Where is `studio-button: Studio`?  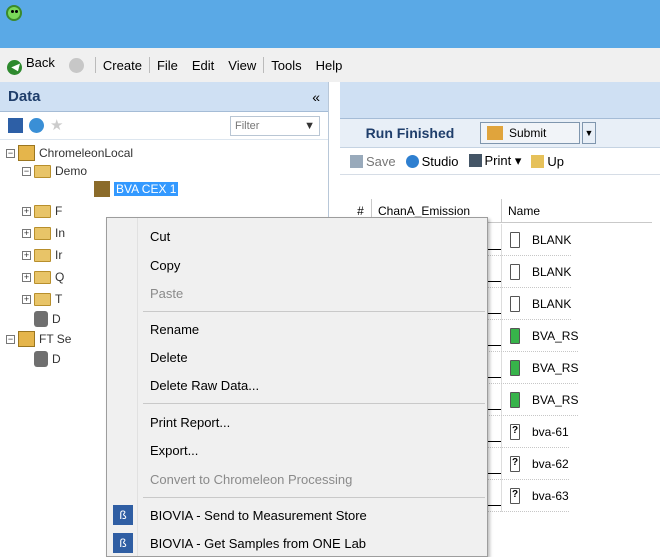 studio-button: Studio is located at coordinates (432, 161).